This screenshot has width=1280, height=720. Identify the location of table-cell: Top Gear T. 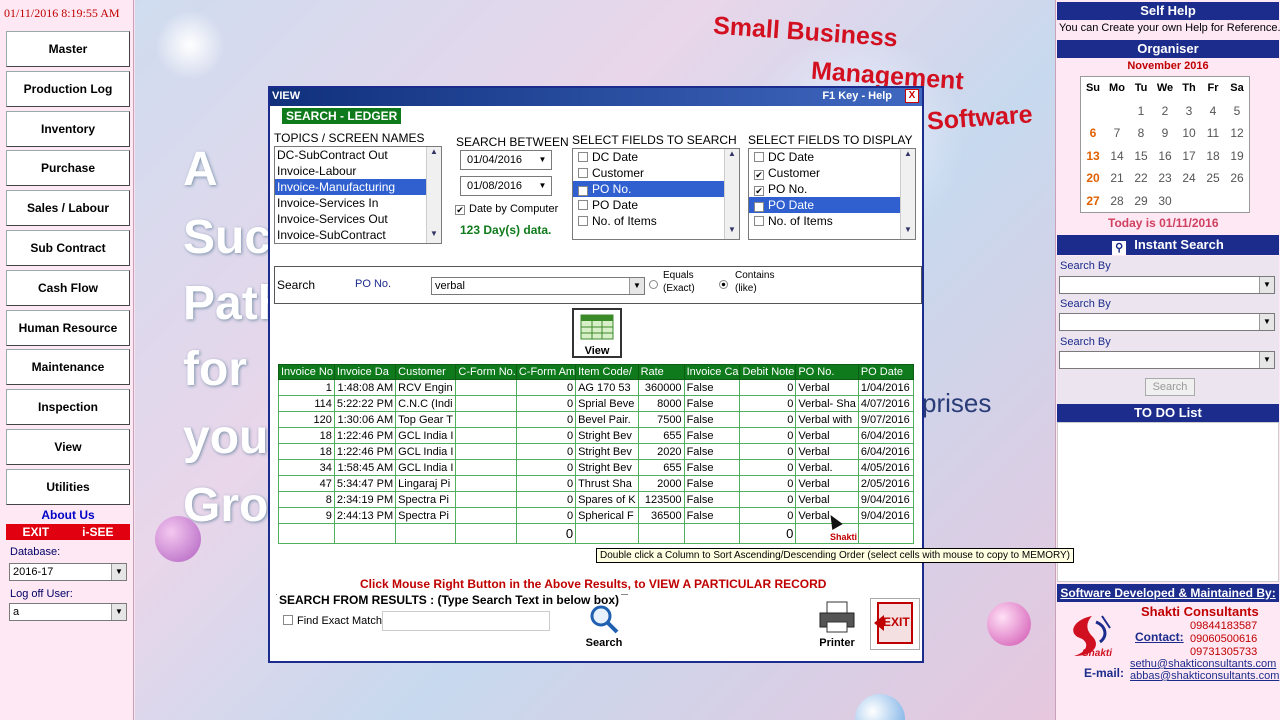
(426, 419).